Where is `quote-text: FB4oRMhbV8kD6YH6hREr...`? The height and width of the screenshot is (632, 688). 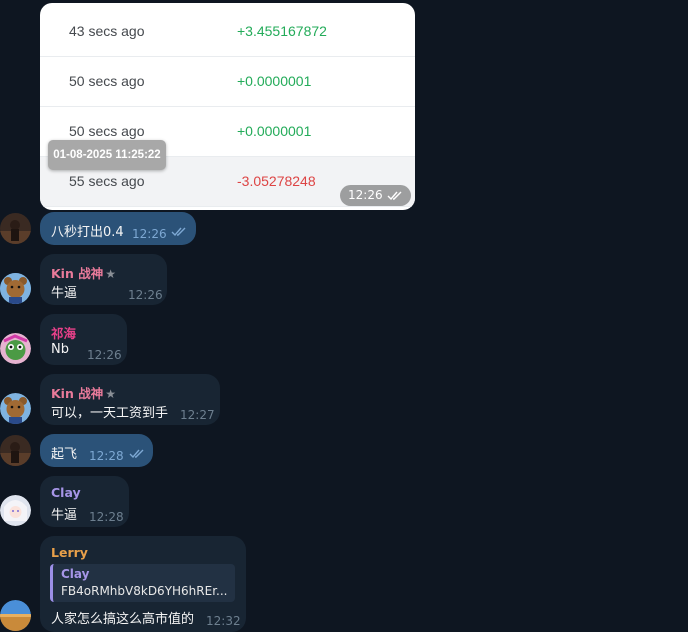
quote-text: FB4oRMhbV8kD6YH6hREr... is located at coordinates (144, 591).